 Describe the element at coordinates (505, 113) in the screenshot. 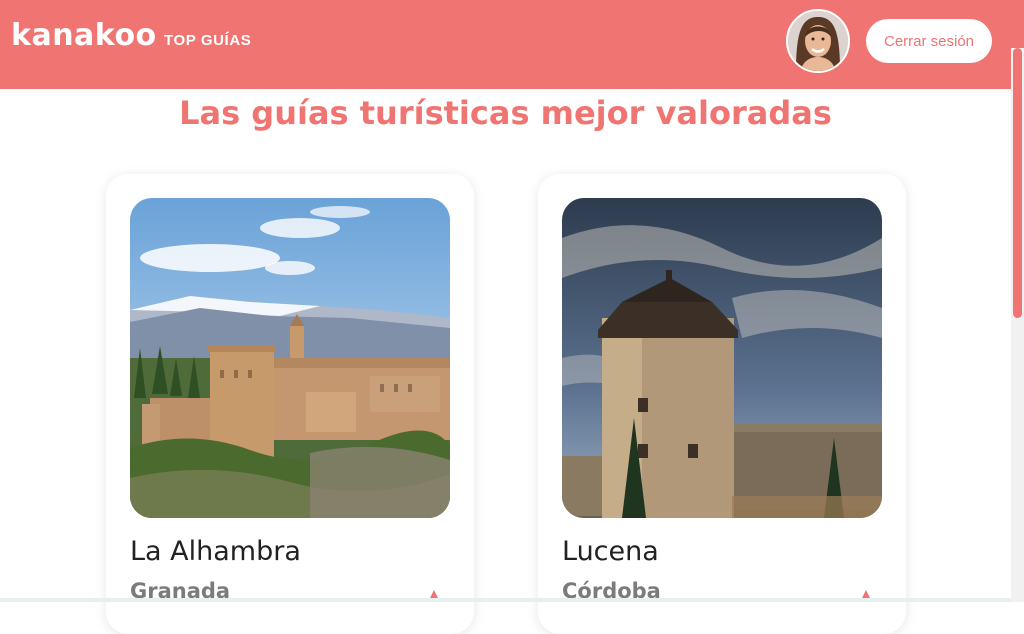

I see `page-title: Las guías turísticas mejor valoradas` at that location.